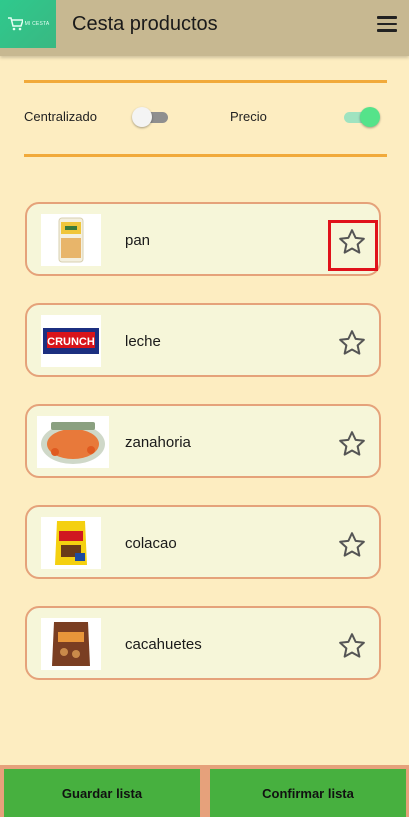 This screenshot has width=409, height=817. Describe the element at coordinates (71, 240) in the screenshot. I see `product-image-pan` at that location.